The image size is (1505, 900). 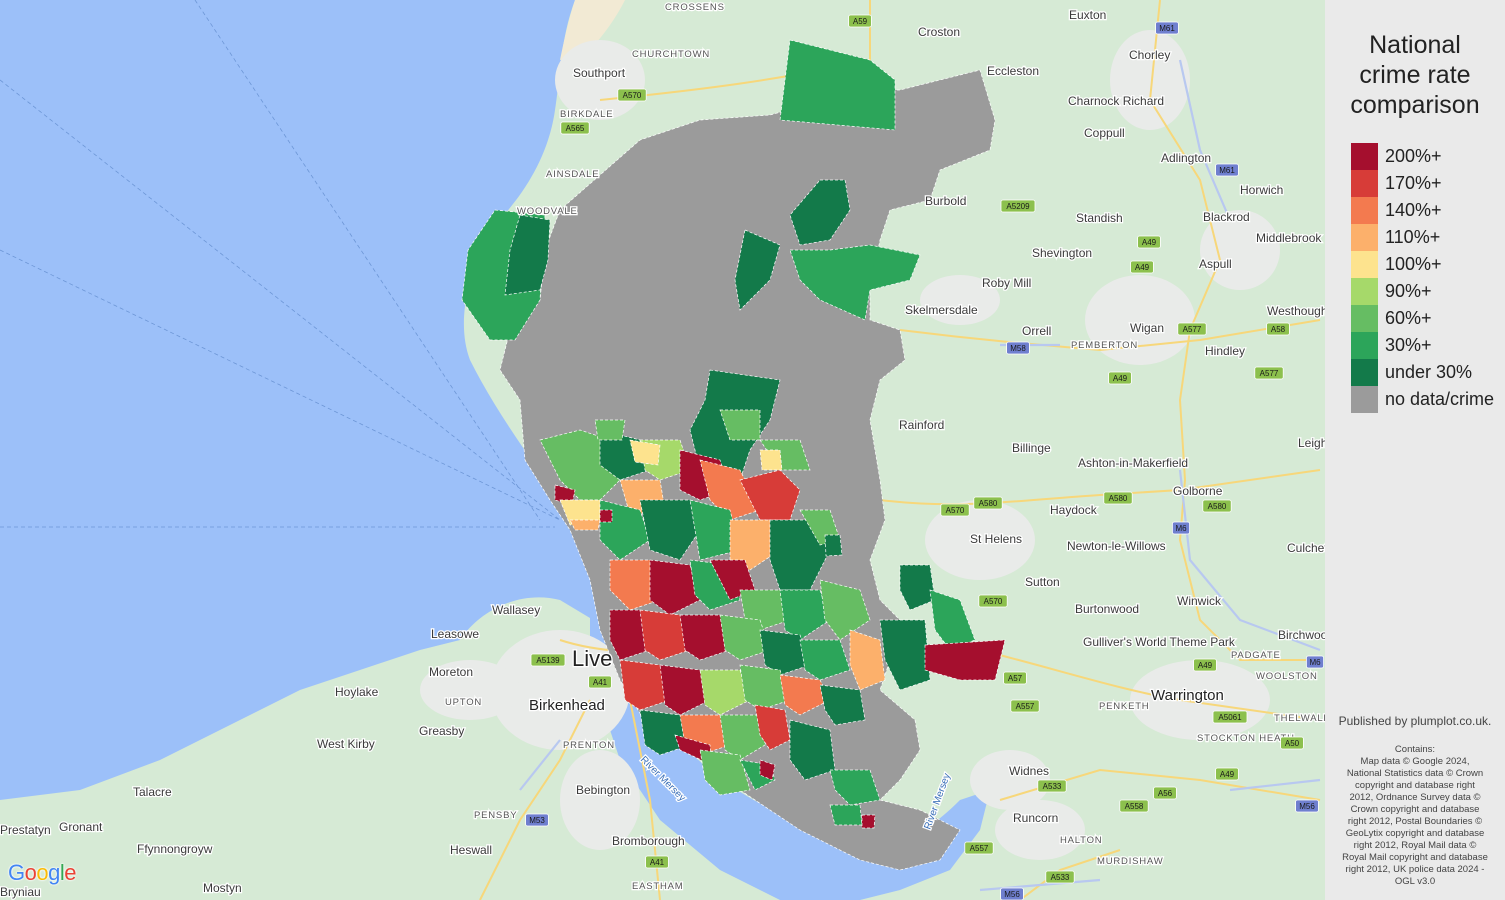 I want to click on road-shield-label: A5061, so click(x=1230, y=717).